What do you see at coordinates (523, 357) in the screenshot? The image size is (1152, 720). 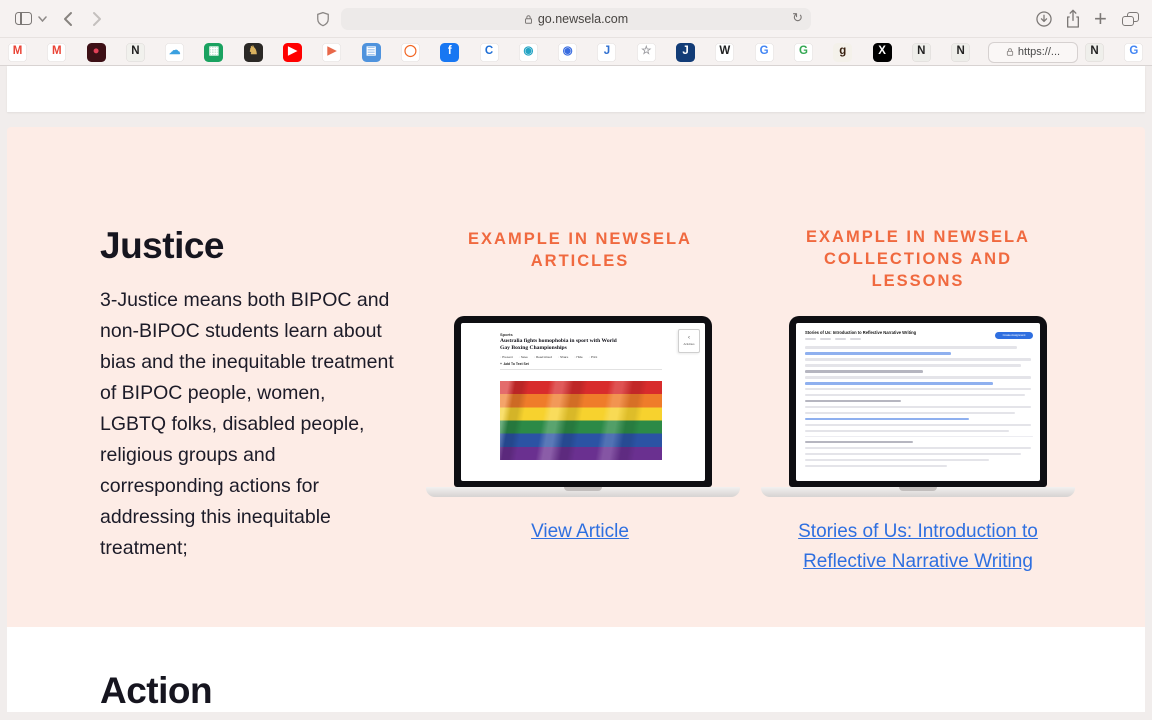 I see `mock-toolbar-item: Save` at bounding box center [523, 357].